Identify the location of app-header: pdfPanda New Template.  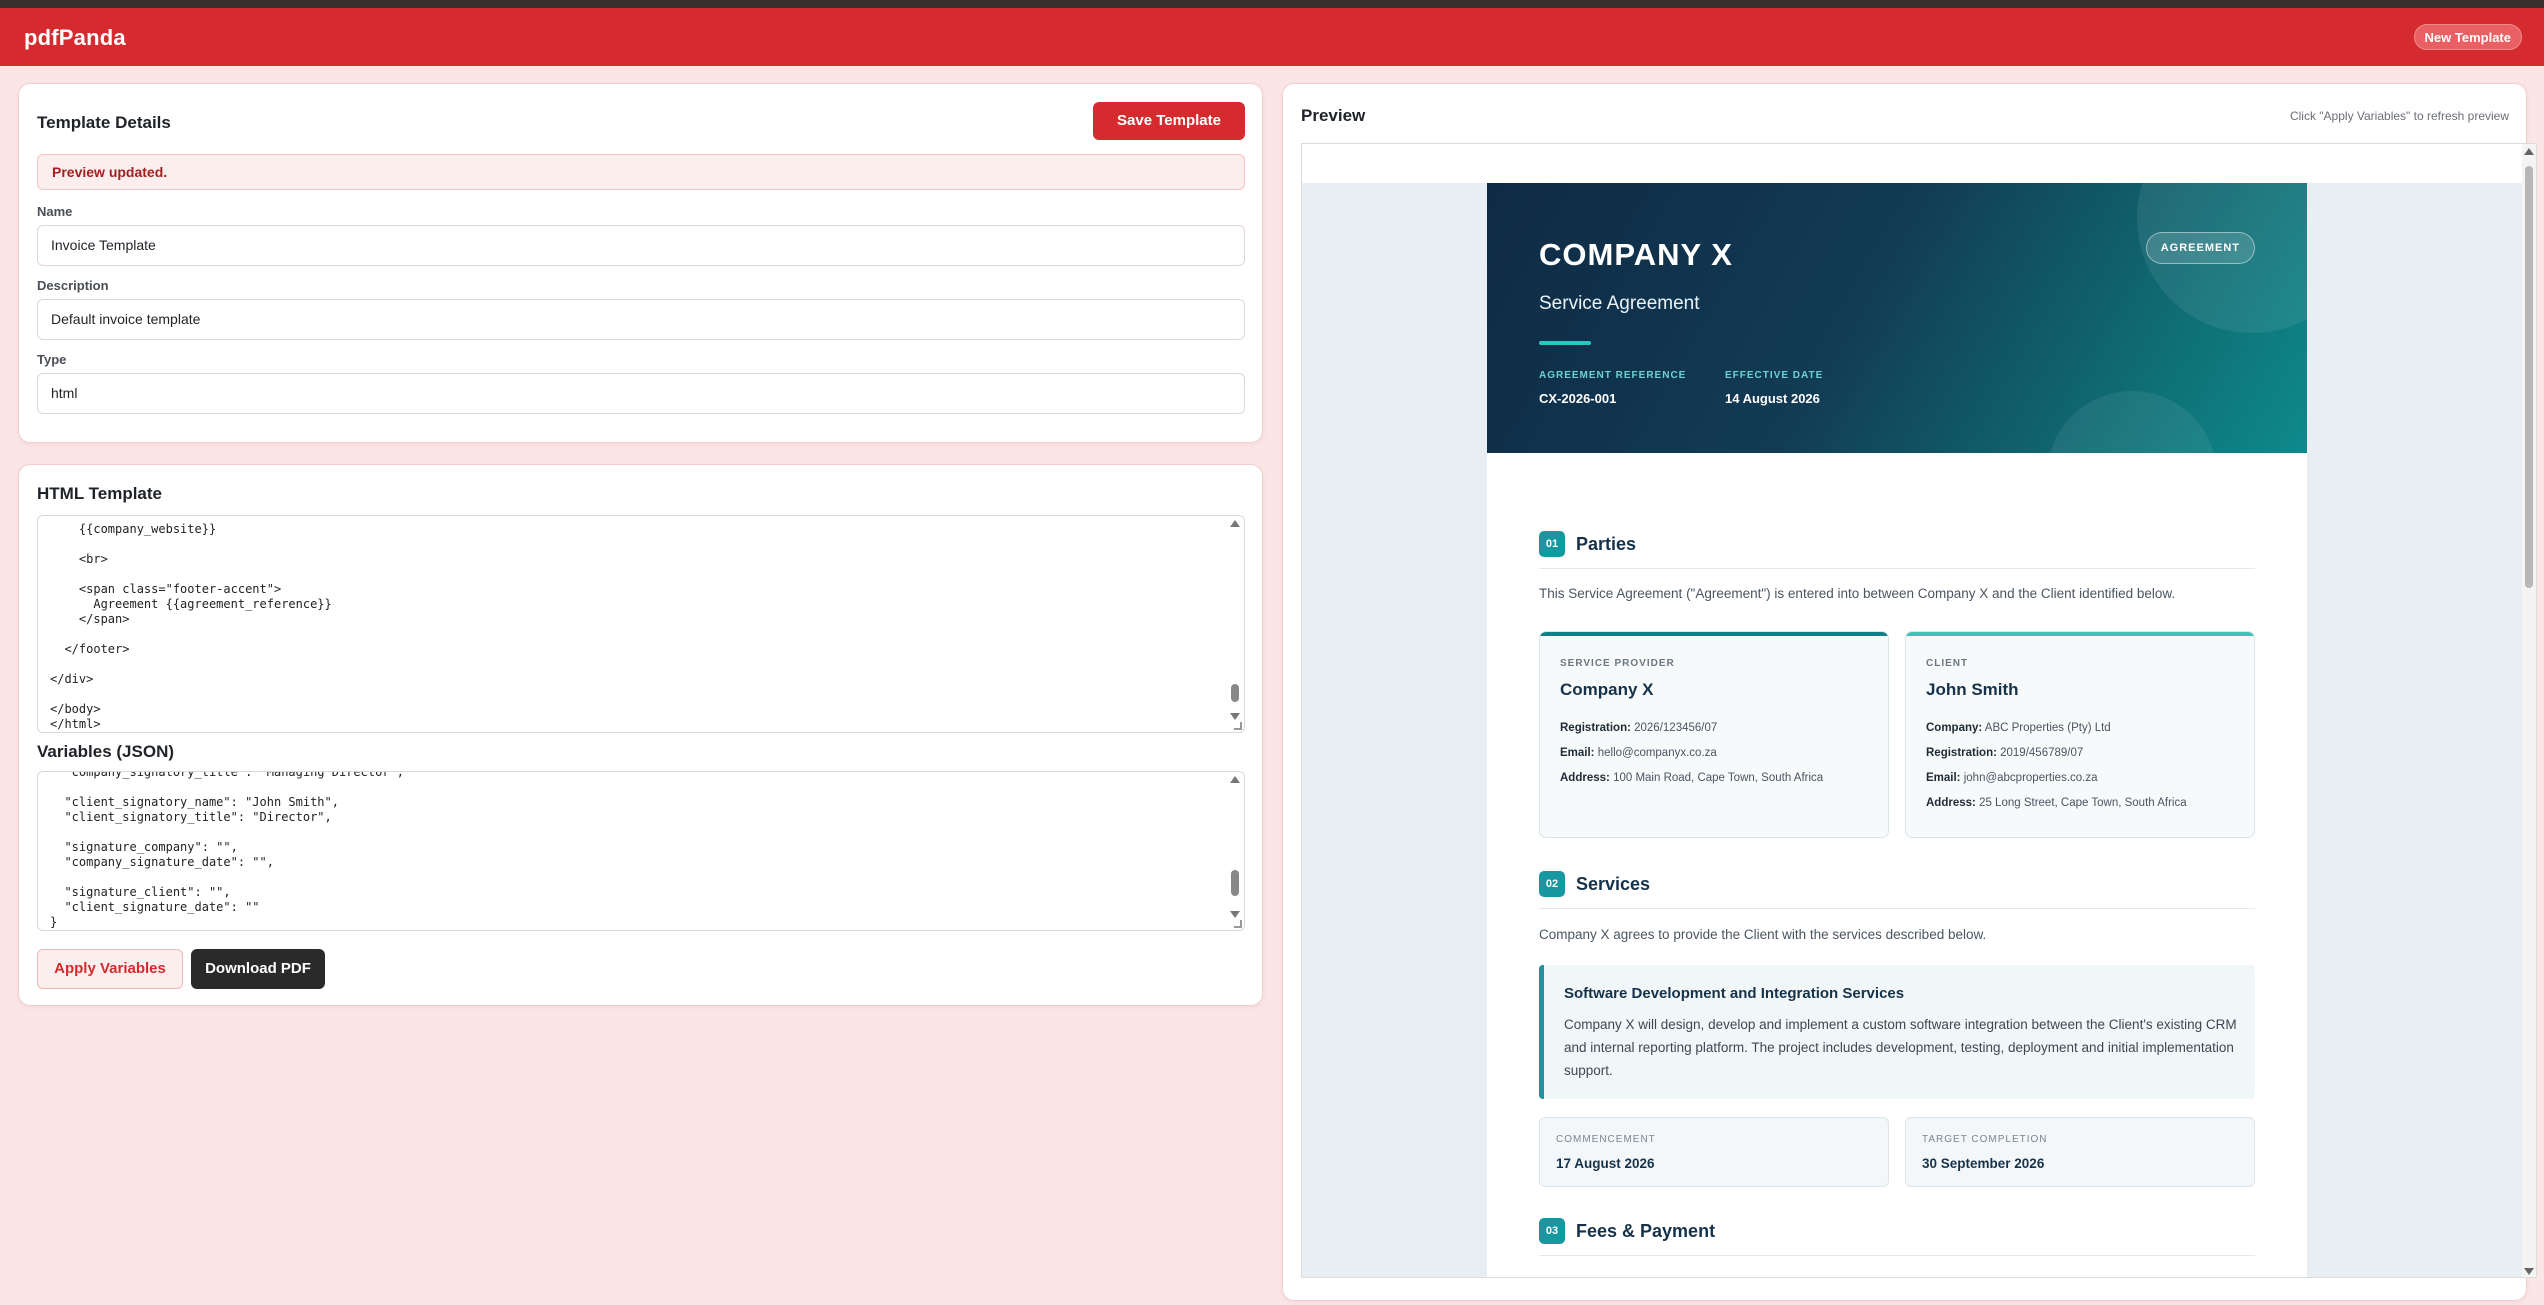
(1272, 37).